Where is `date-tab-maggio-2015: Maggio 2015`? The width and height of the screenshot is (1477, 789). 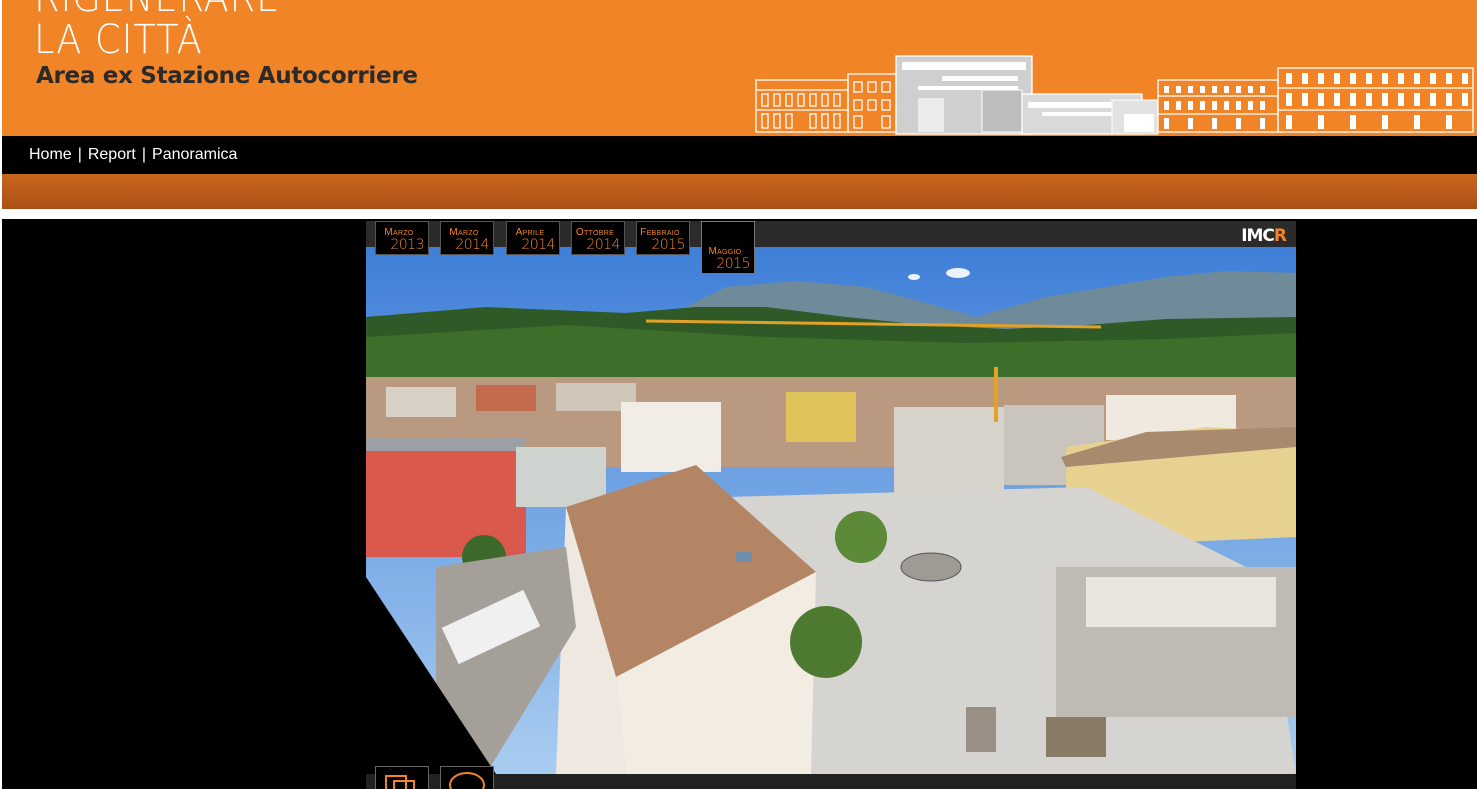
date-tab-maggio-2015: Maggio 2015 is located at coordinates (728, 247).